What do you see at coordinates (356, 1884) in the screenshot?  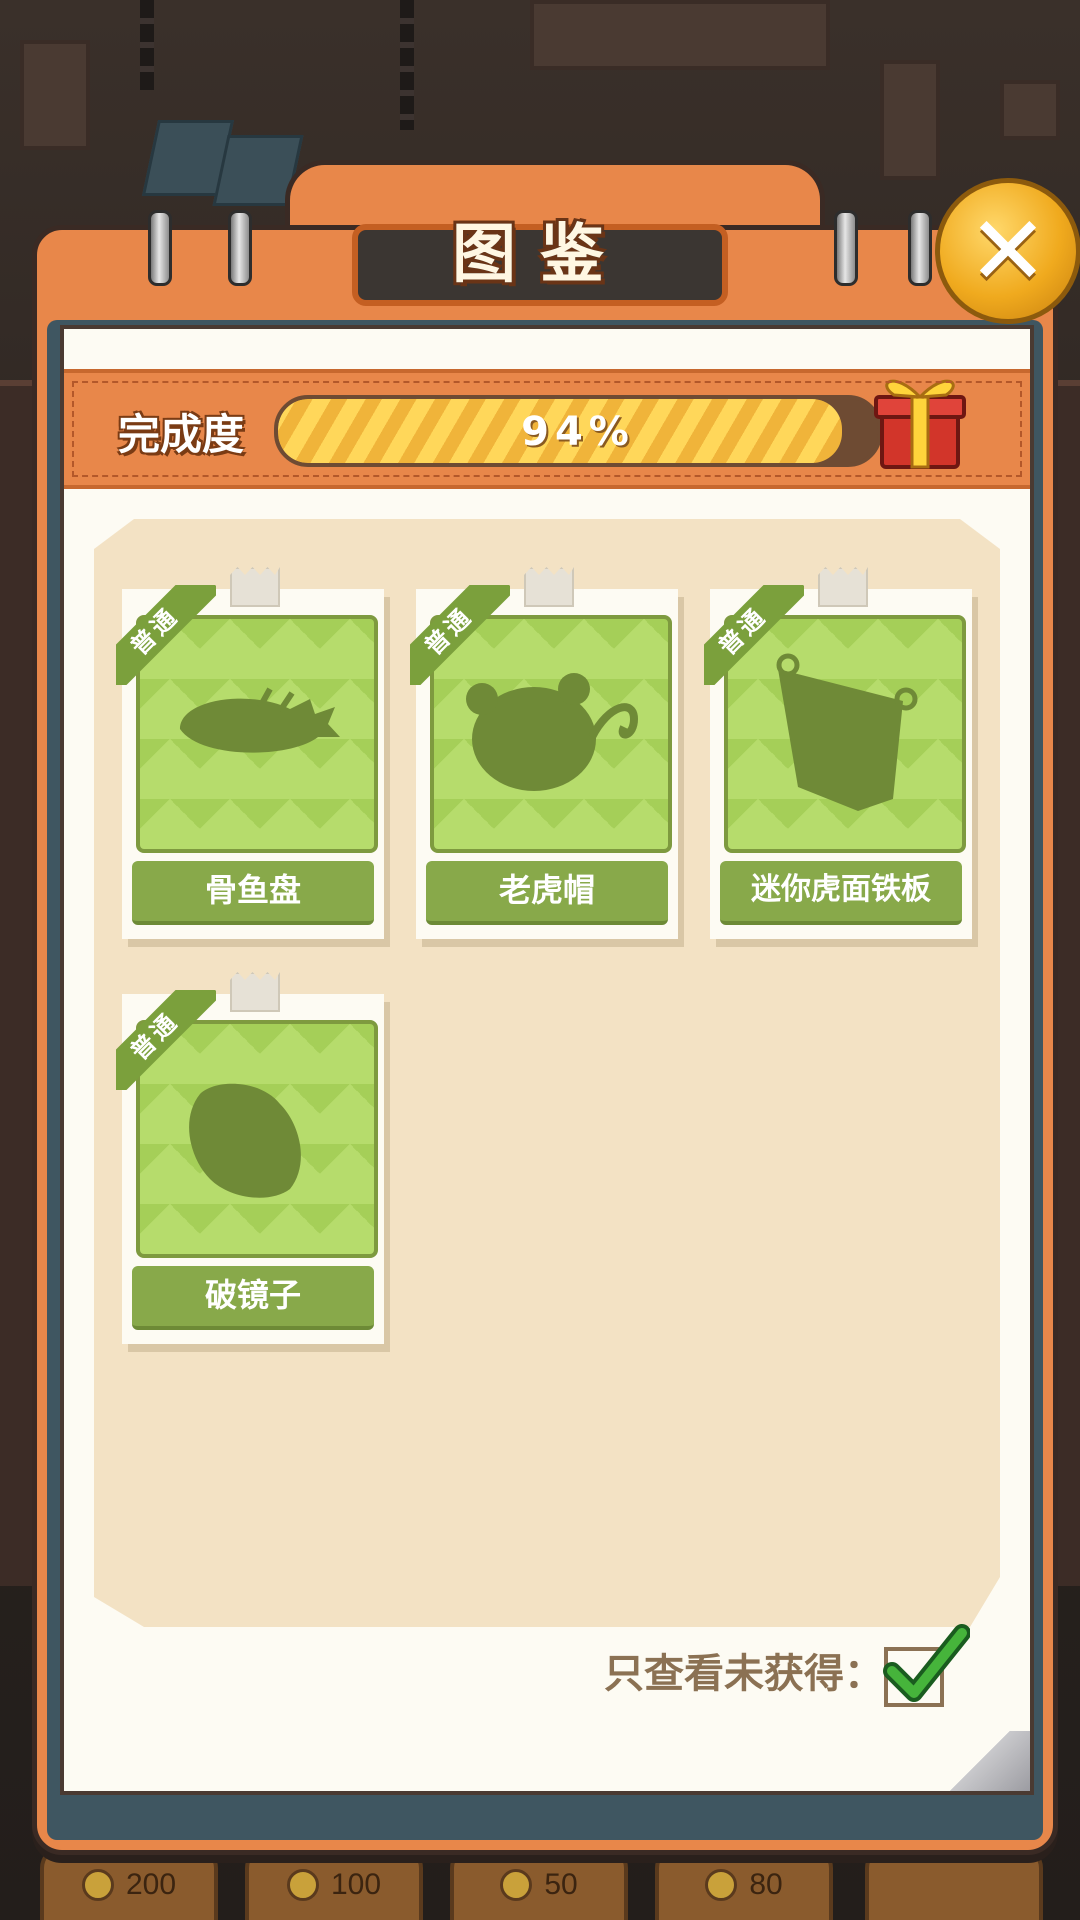 I see `price-text: 100` at bounding box center [356, 1884].